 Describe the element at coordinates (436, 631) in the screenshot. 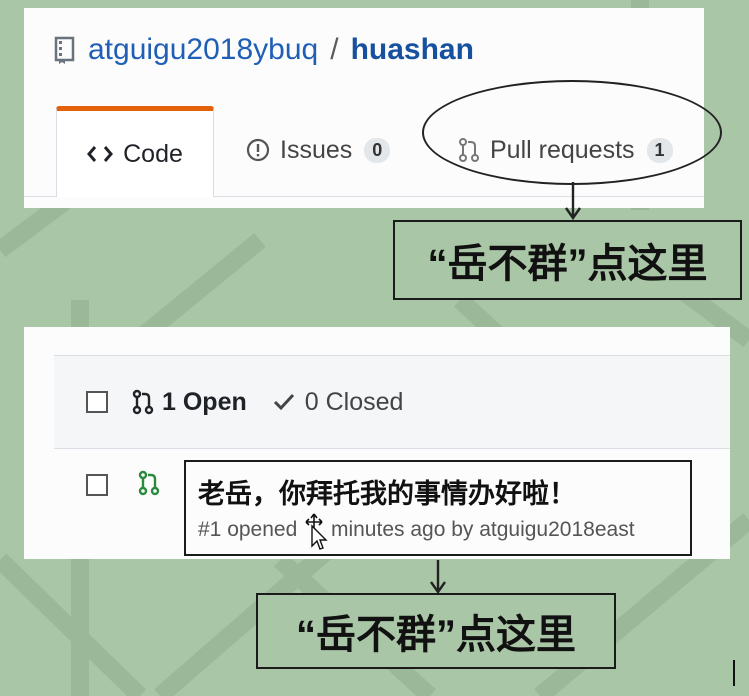

I see `annotation-callout-bottom: “岳不群”点这里` at that location.